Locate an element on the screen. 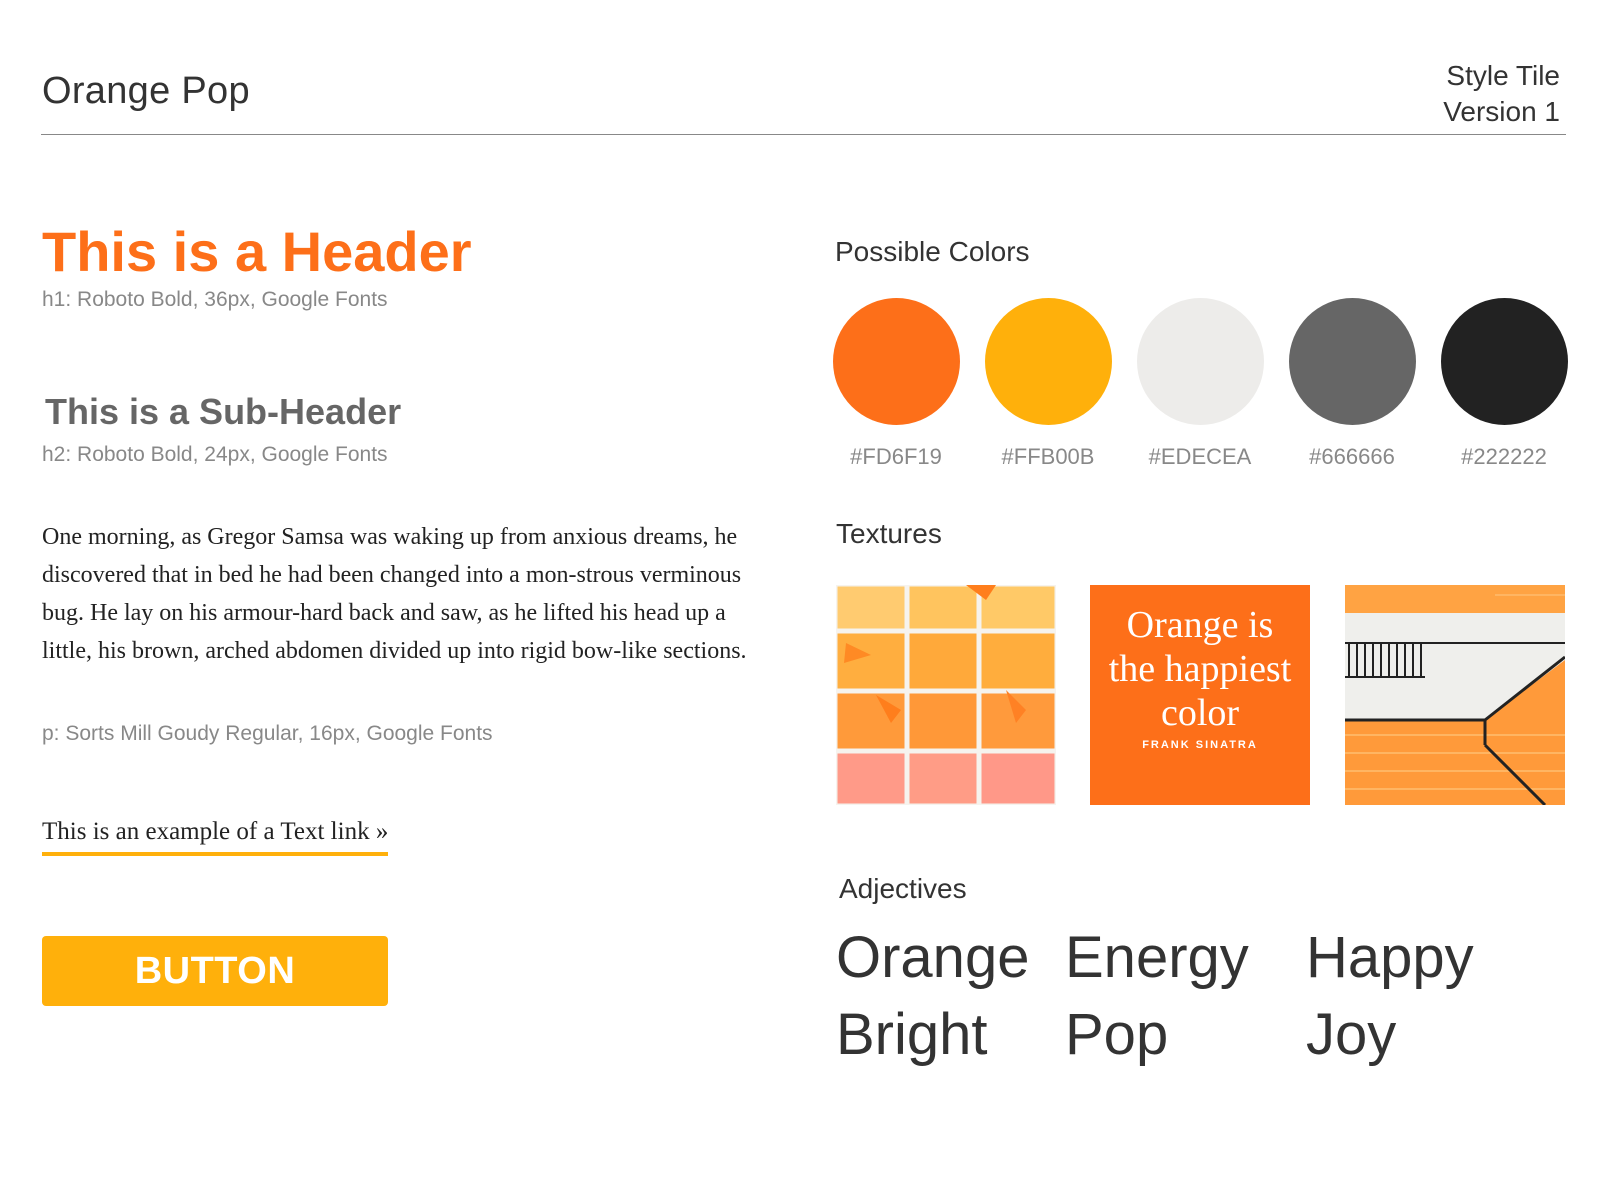 Image resolution: width=1600 pixels, height=1200 pixels. adjective-word: Bright is located at coordinates (912, 1034).